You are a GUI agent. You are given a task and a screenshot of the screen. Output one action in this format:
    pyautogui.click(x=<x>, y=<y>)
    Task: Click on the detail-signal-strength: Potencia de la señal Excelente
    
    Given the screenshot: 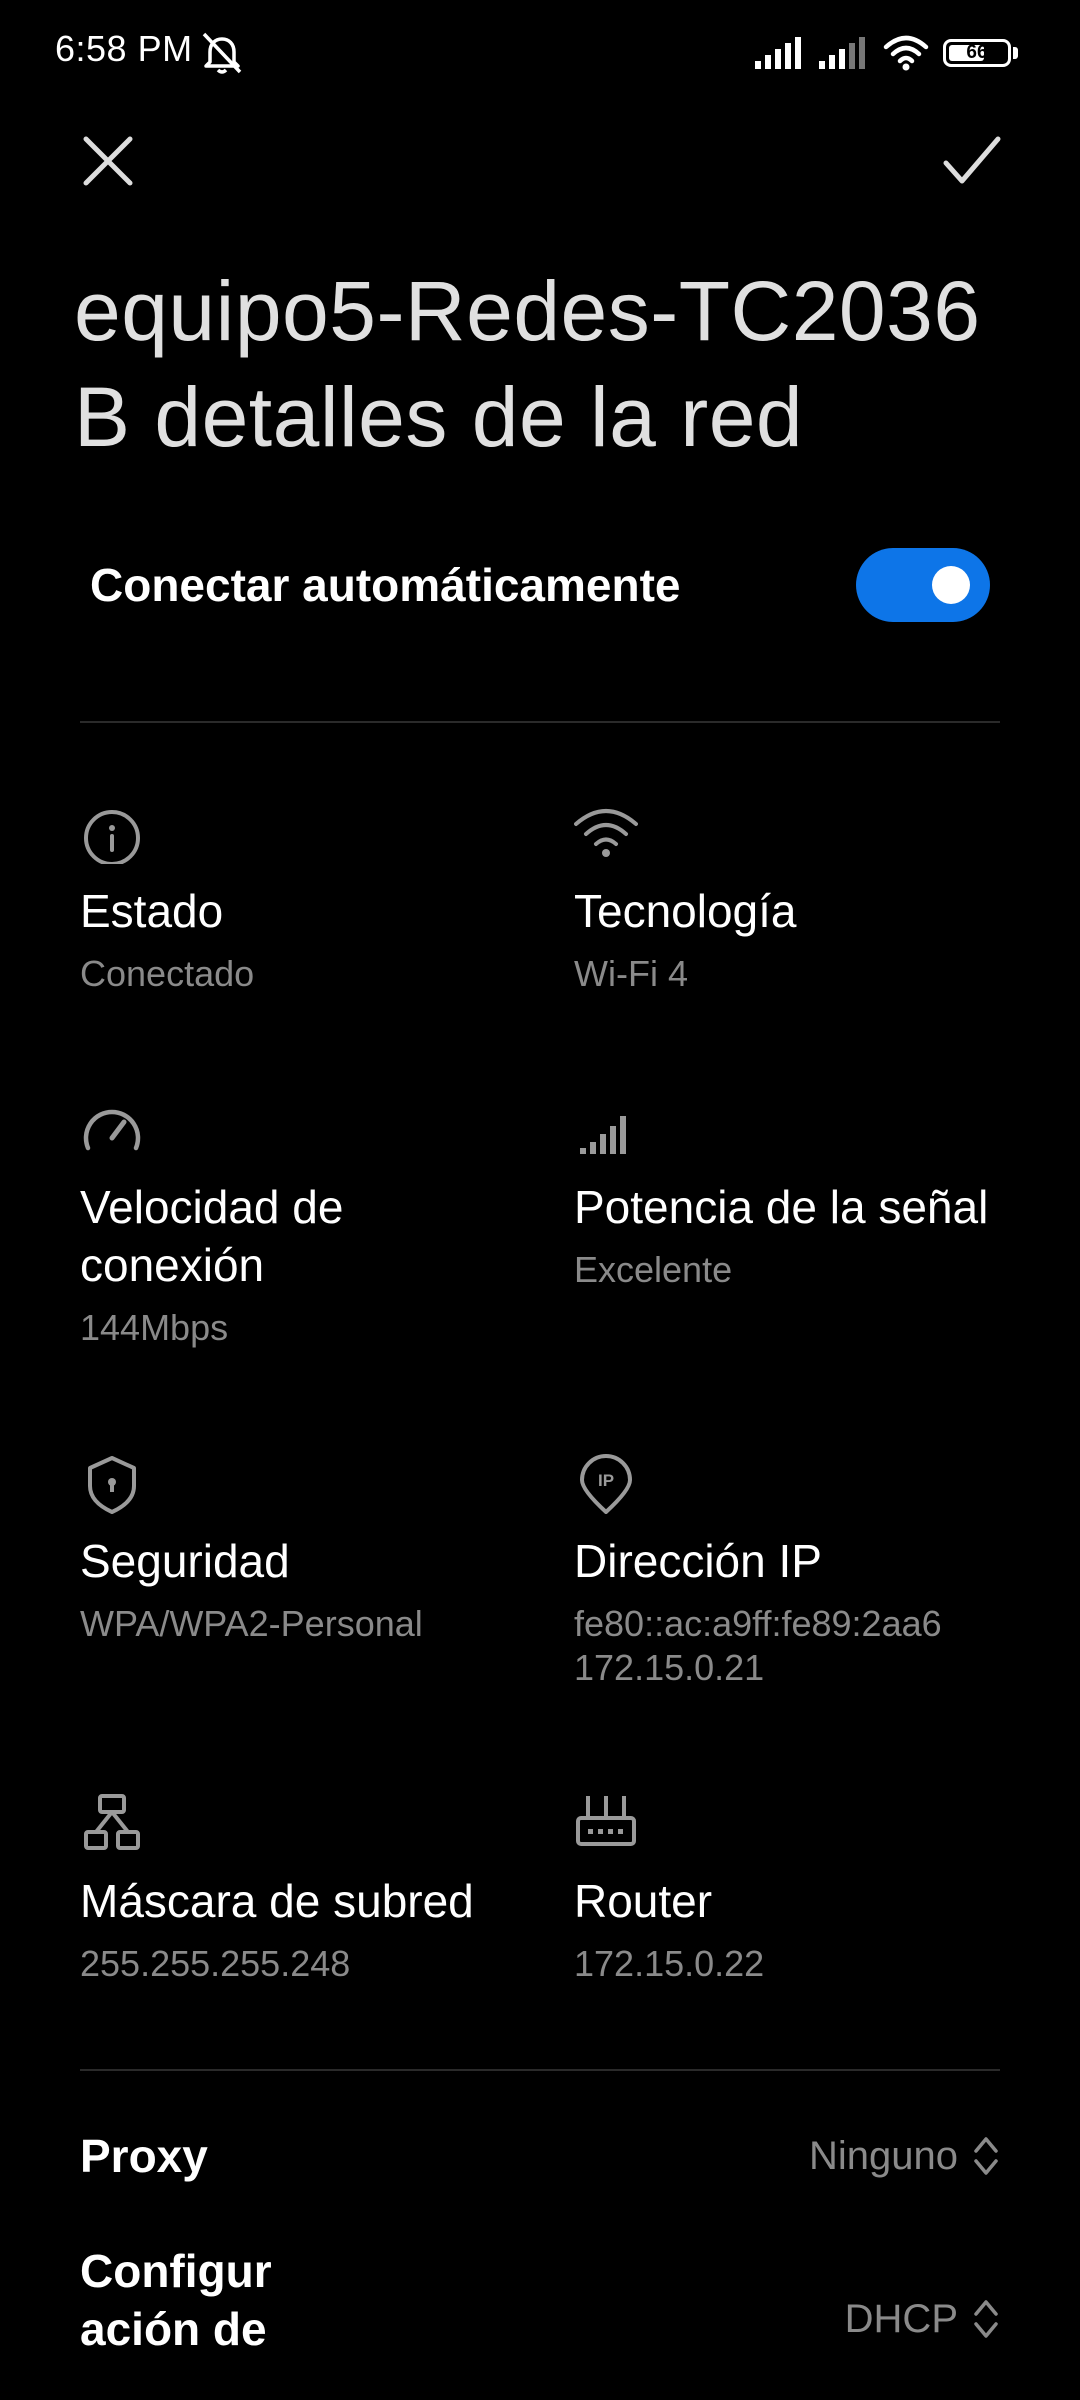 What is the action you would take?
    pyautogui.click(x=794, y=1194)
    